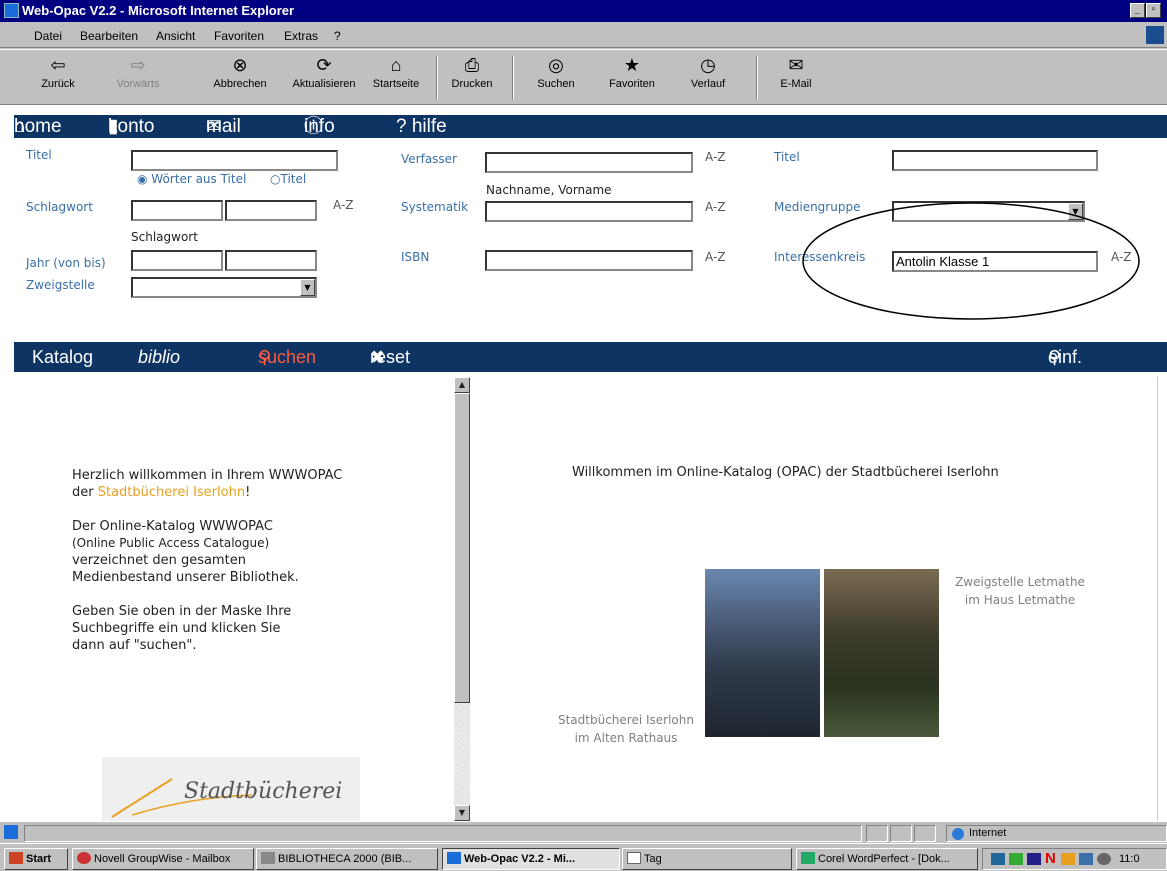  I want to click on favorites-button: ★ Favoriten, so click(632, 72).